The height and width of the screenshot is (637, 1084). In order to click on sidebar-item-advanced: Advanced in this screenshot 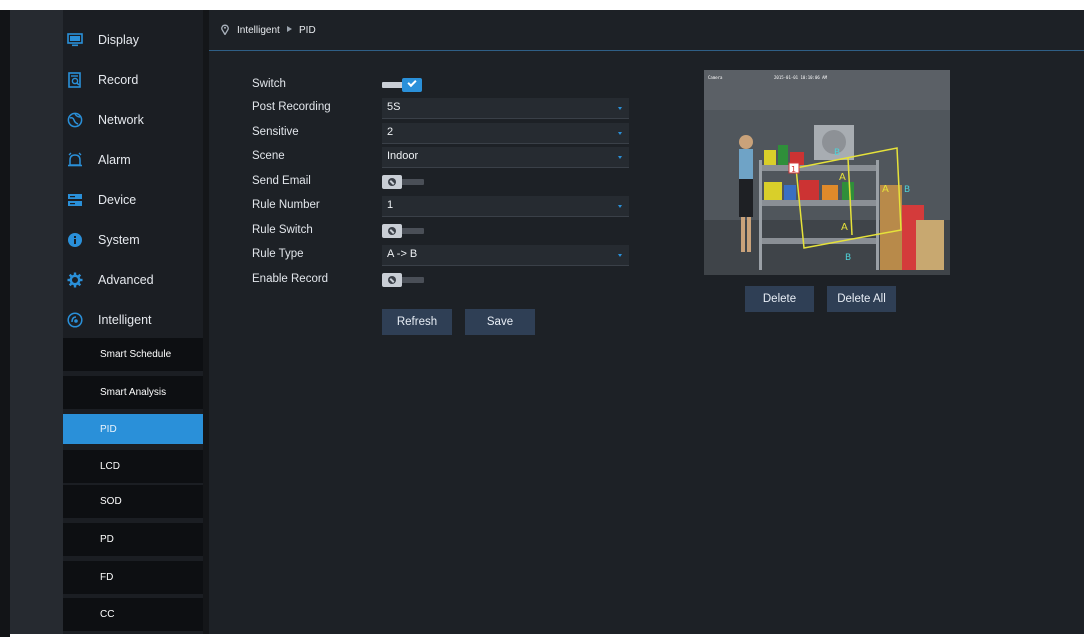, I will do `click(133, 280)`.